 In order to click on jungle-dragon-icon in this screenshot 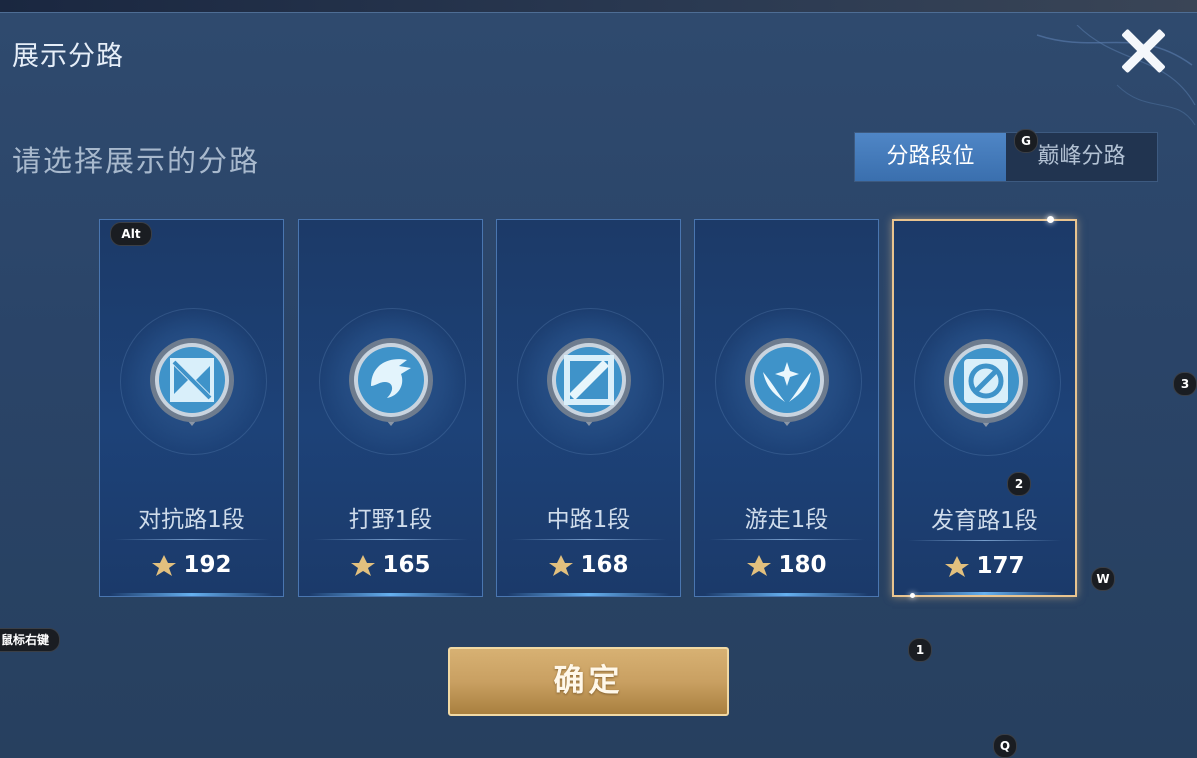, I will do `click(391, 382)`.